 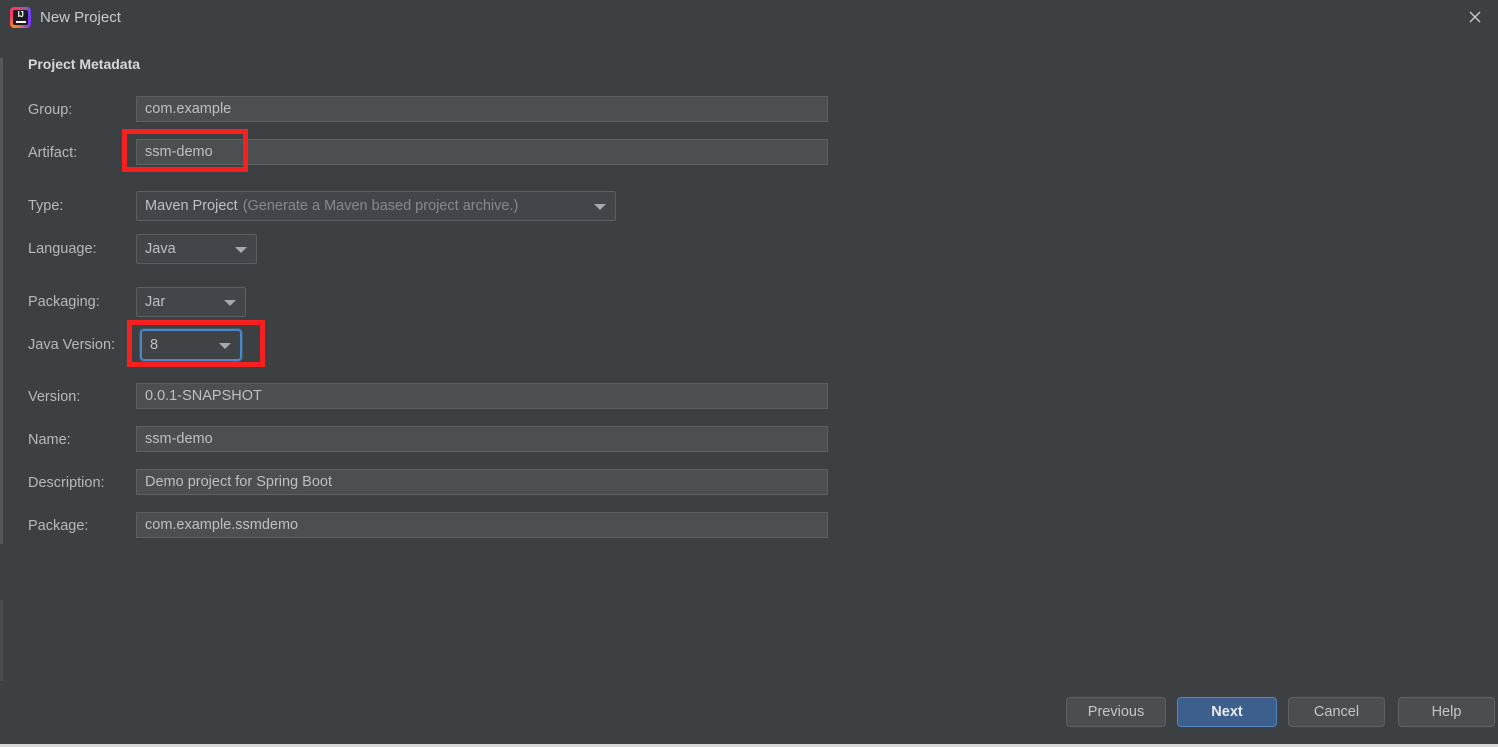 What do you see at coordinates (196, 249) in the screenshot?
I see `language-combo: Java` at bounding box center [196, 249].